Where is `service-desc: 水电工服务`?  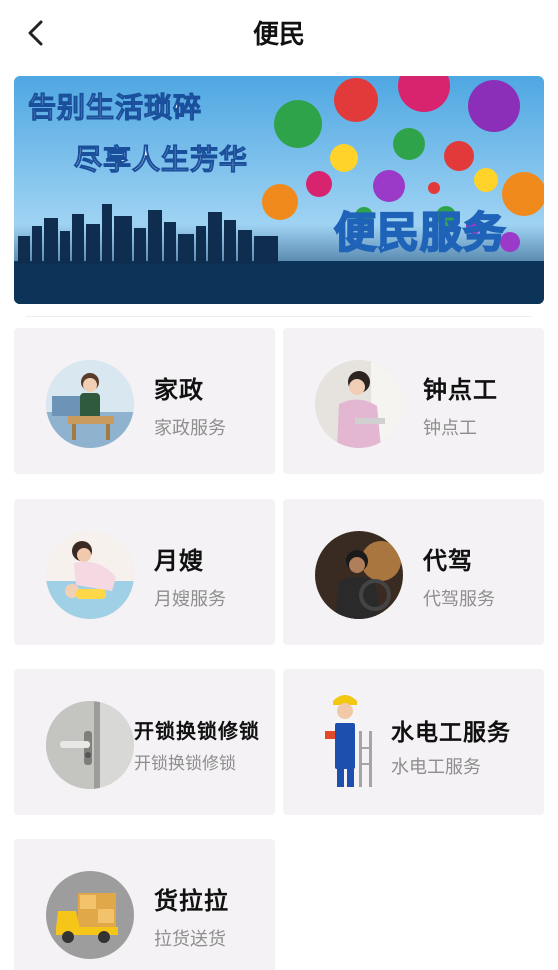 service-desc: 水电工服务 is located at coordinates (436, 767).